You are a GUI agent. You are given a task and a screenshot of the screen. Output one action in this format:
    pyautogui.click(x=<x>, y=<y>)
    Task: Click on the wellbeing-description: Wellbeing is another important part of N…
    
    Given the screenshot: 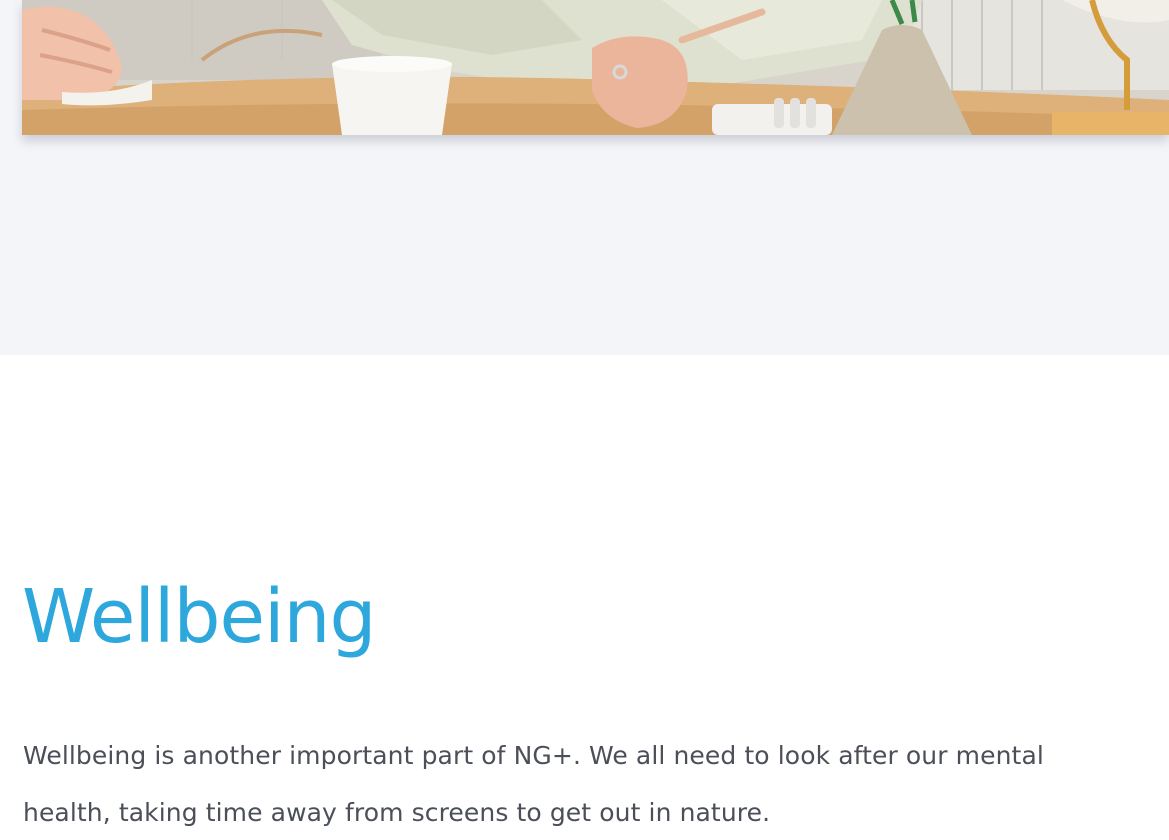 What is the action you would take?
    pyautogui.click(x=533, y=784)
    